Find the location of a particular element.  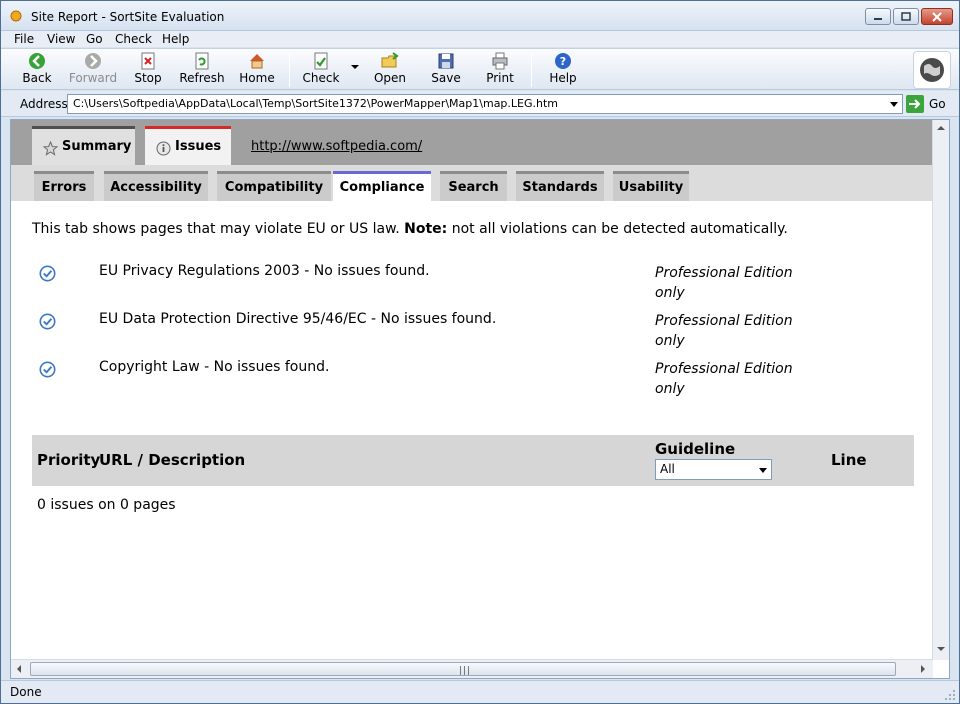

subtab-search: Search is located at coordinates (473, 186).